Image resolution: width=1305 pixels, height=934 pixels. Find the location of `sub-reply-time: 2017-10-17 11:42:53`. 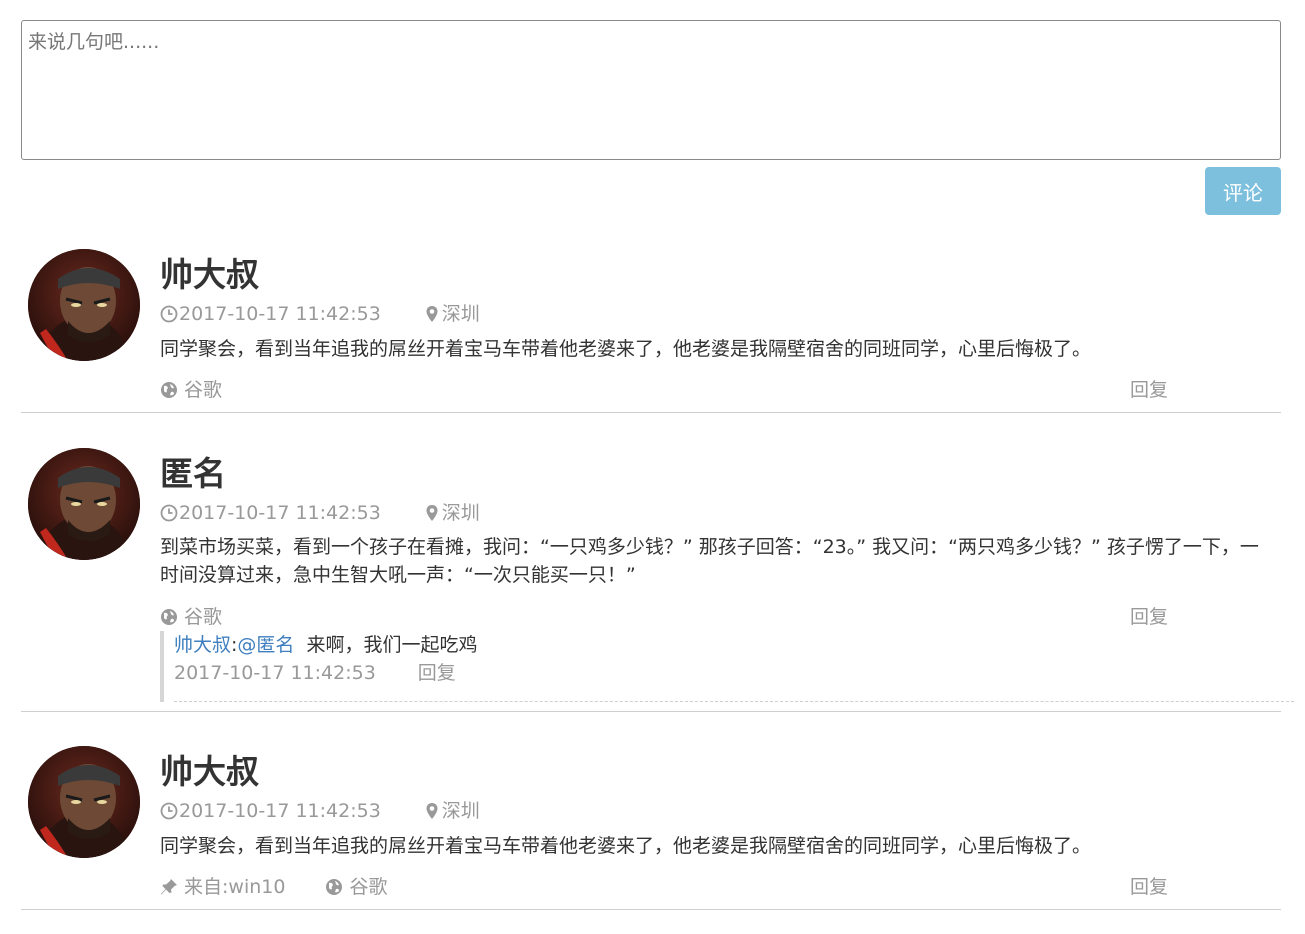

sub-reply-time: 2017-10-17 11:42:53 is located at coordinates (275, 673).